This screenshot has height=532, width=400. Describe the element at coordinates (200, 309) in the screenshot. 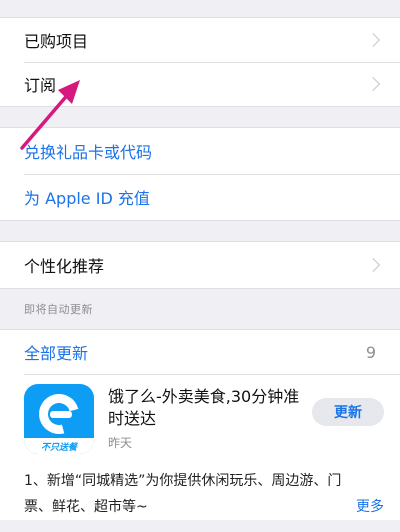

I see `updates-section-header: 即将自动更新` at that location.